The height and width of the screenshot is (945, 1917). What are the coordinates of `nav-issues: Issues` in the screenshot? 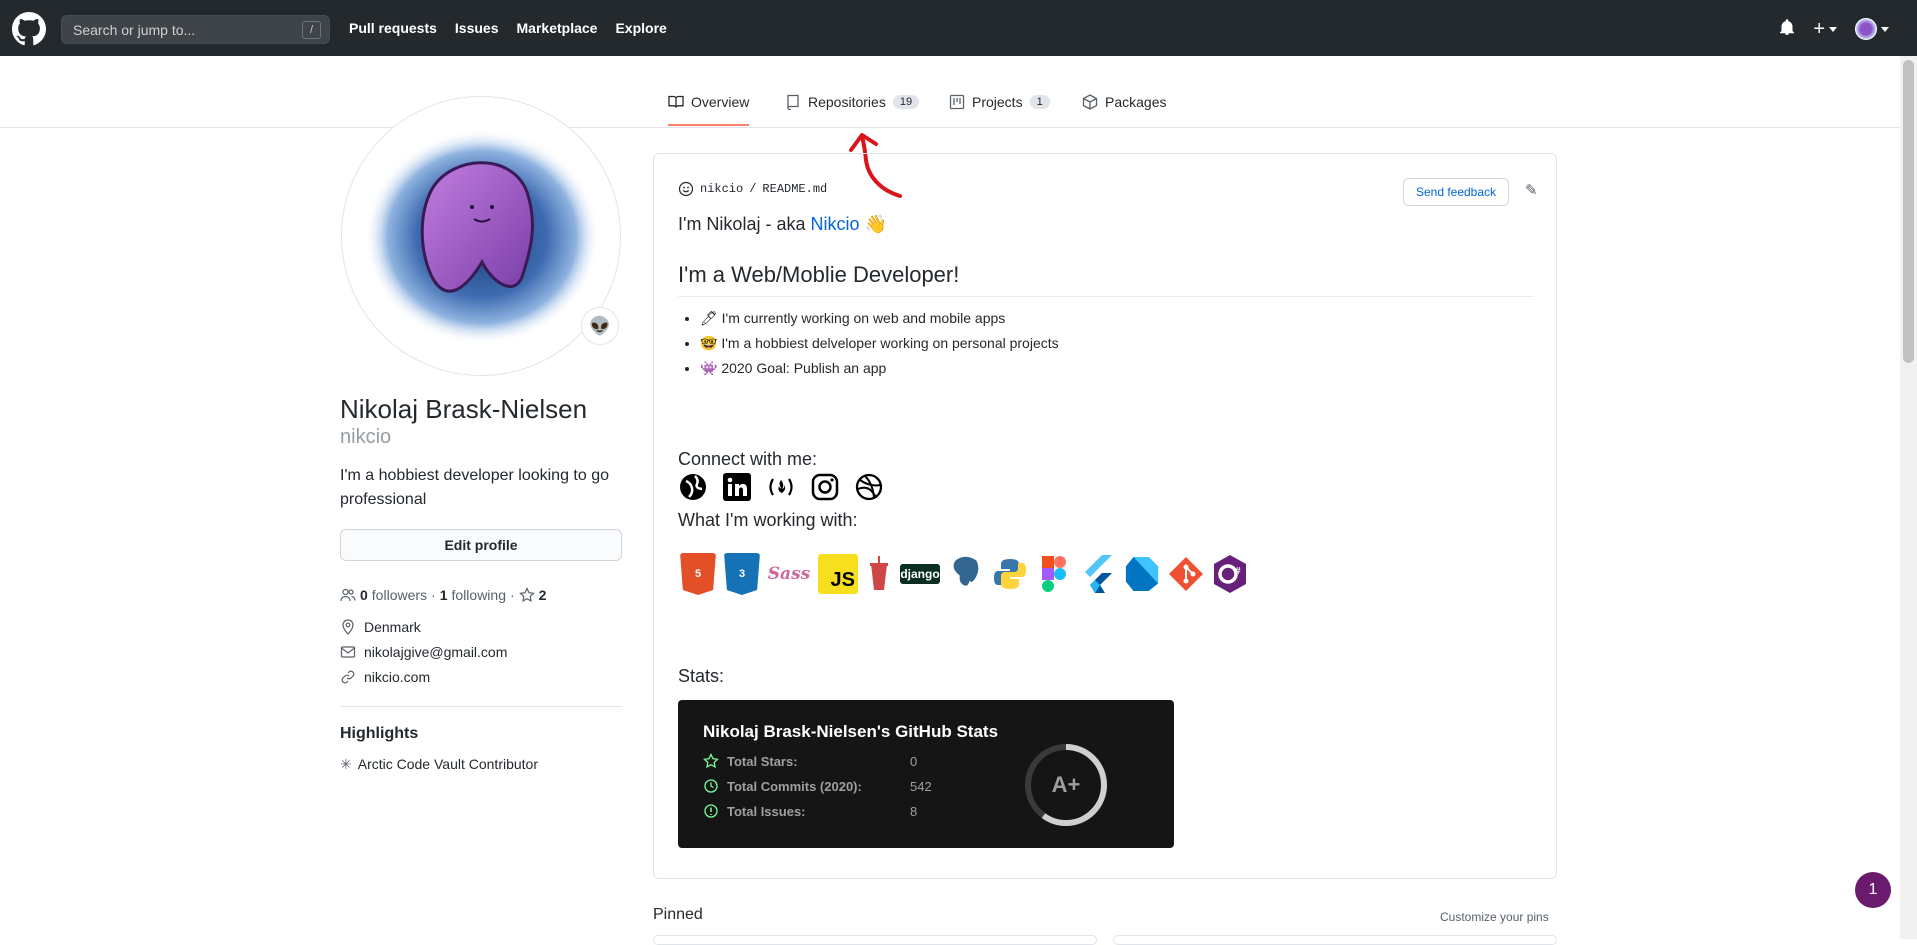 It's located at (477, 28).